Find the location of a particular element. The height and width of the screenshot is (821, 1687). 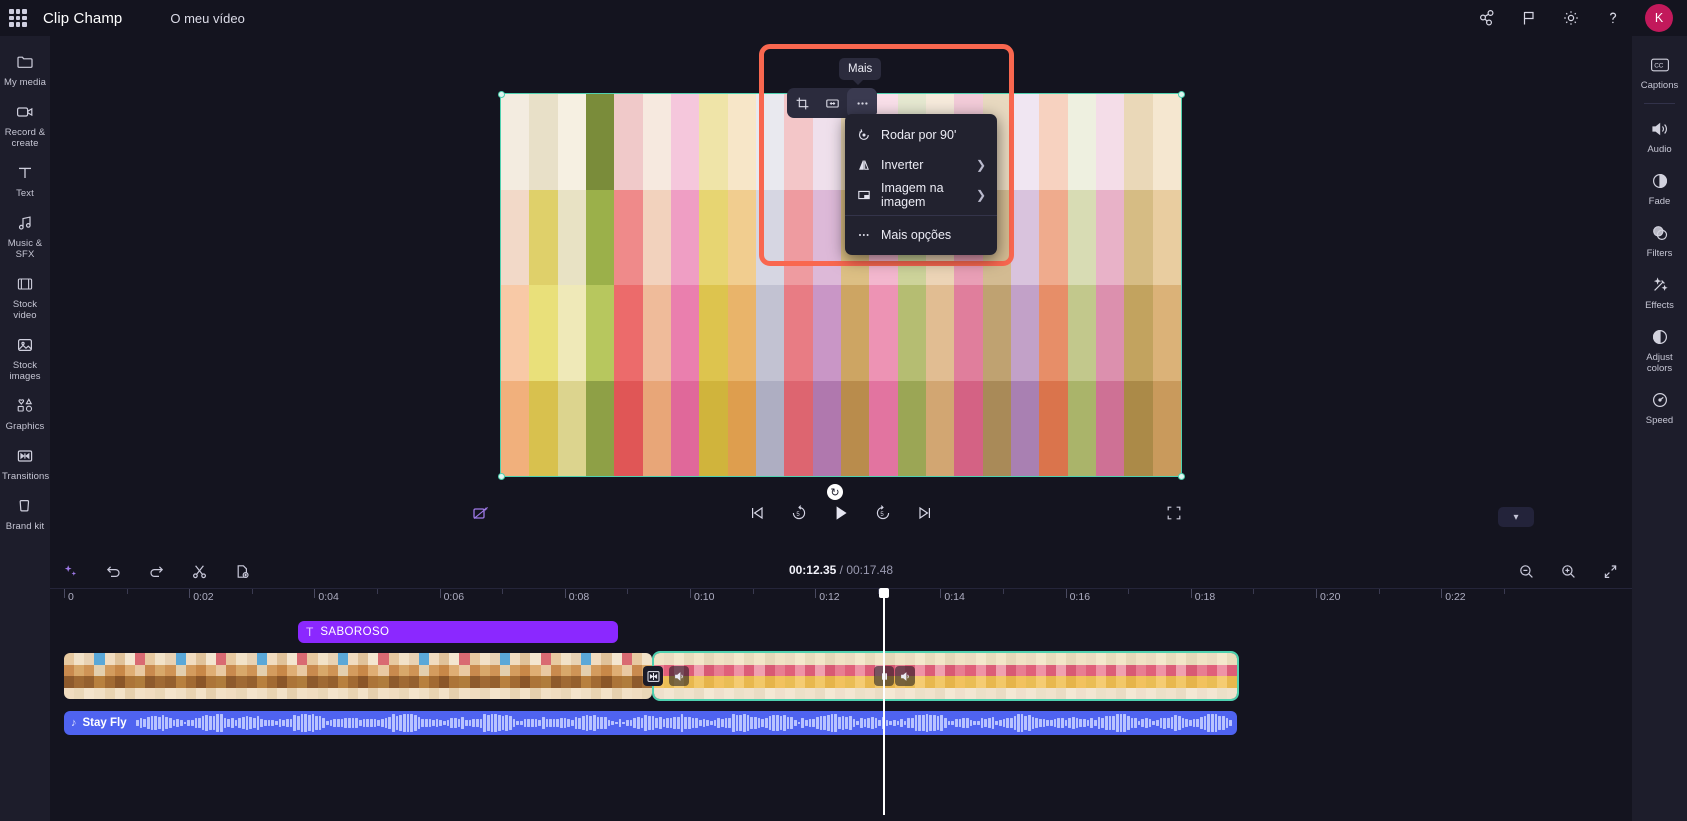

menu-item-label: Imagem na imagem is located at coordinates (912, 195).